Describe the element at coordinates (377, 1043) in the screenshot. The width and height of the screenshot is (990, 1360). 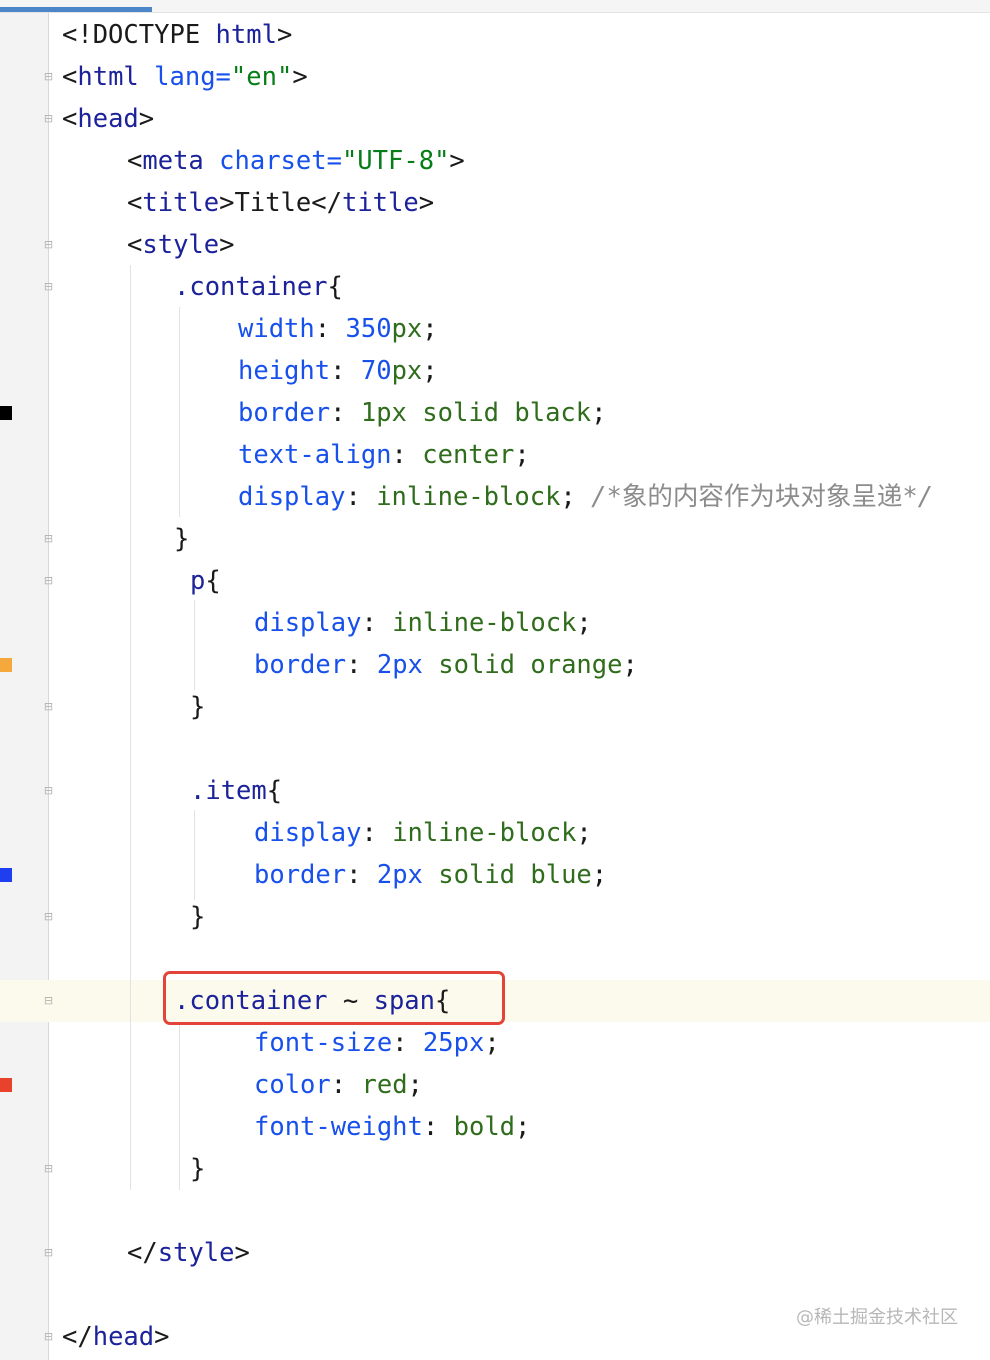
I see `code-line-font-size: font-size: 25px;` at that location.